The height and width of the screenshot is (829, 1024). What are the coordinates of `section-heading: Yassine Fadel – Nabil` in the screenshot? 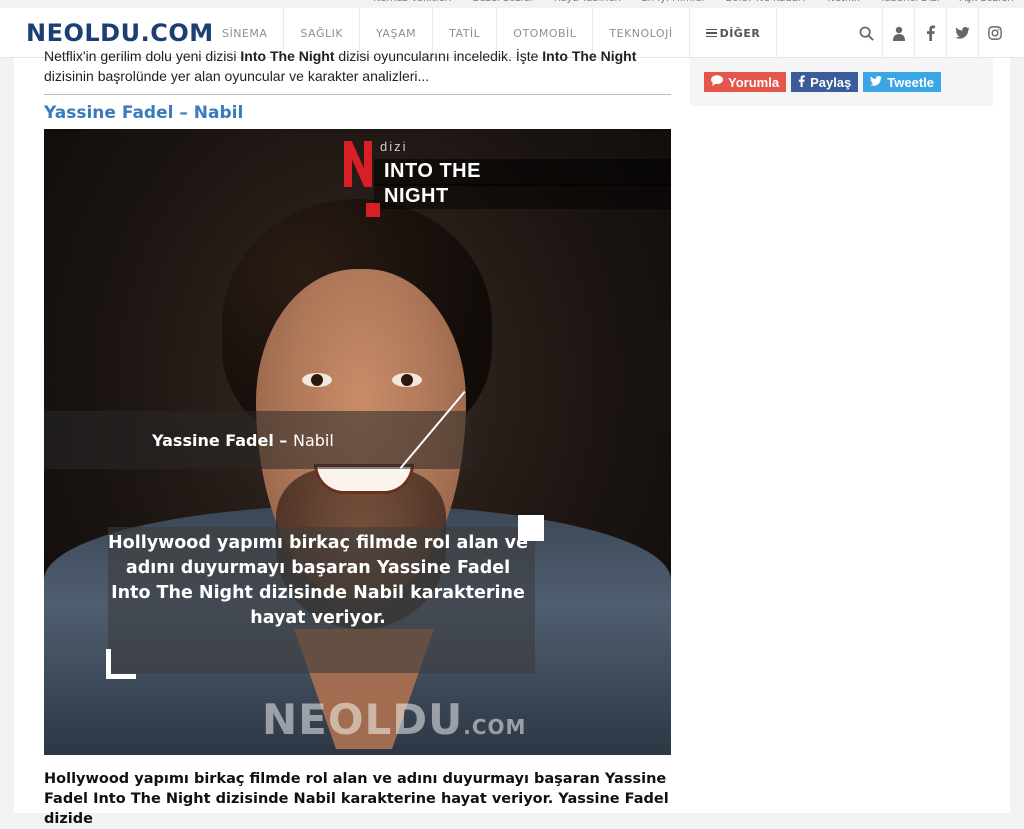 It's located at (144, 113).